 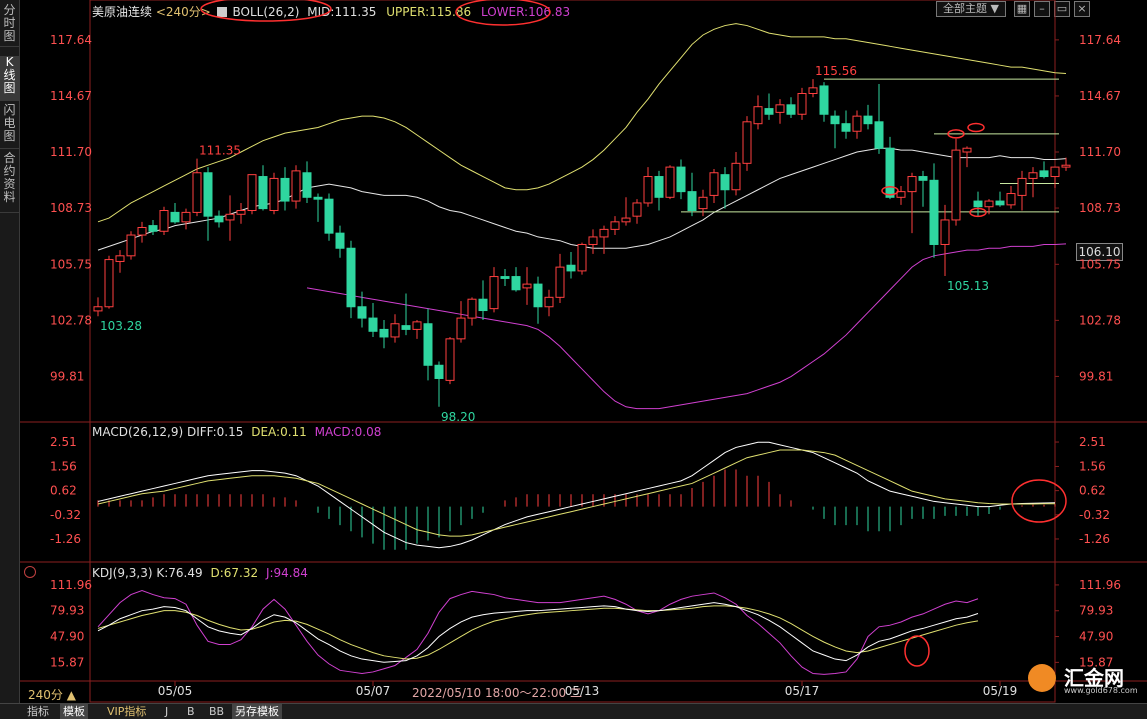 I want to click on macd-dea-line, so click(x=576, y=493).